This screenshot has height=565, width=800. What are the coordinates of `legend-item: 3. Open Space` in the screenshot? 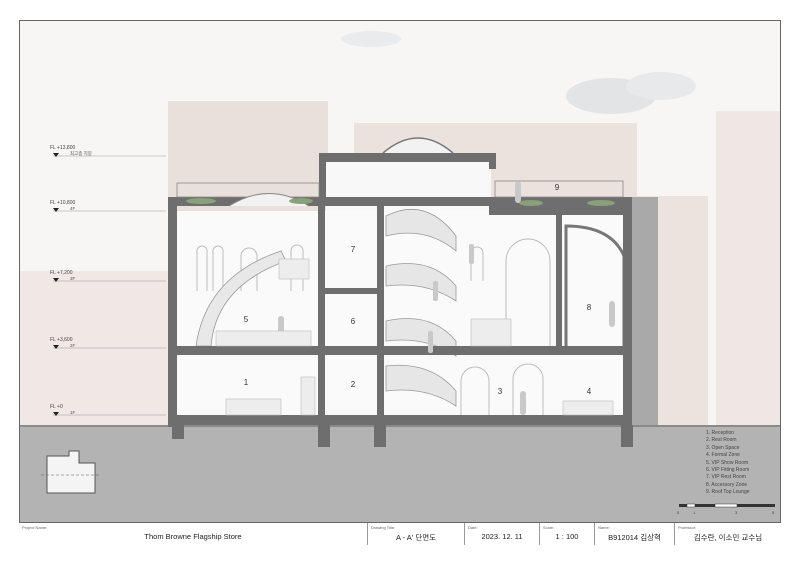 It's located at (723, 447).